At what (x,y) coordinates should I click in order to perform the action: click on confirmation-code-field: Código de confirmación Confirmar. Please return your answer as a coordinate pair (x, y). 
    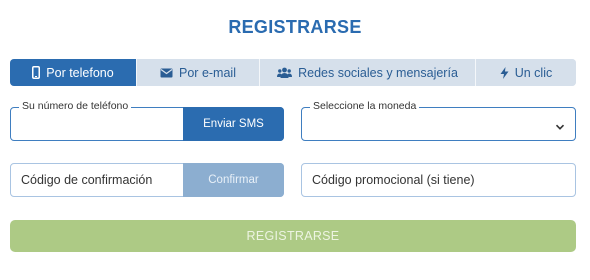
    Looking at the image, I should click on (147, 180).